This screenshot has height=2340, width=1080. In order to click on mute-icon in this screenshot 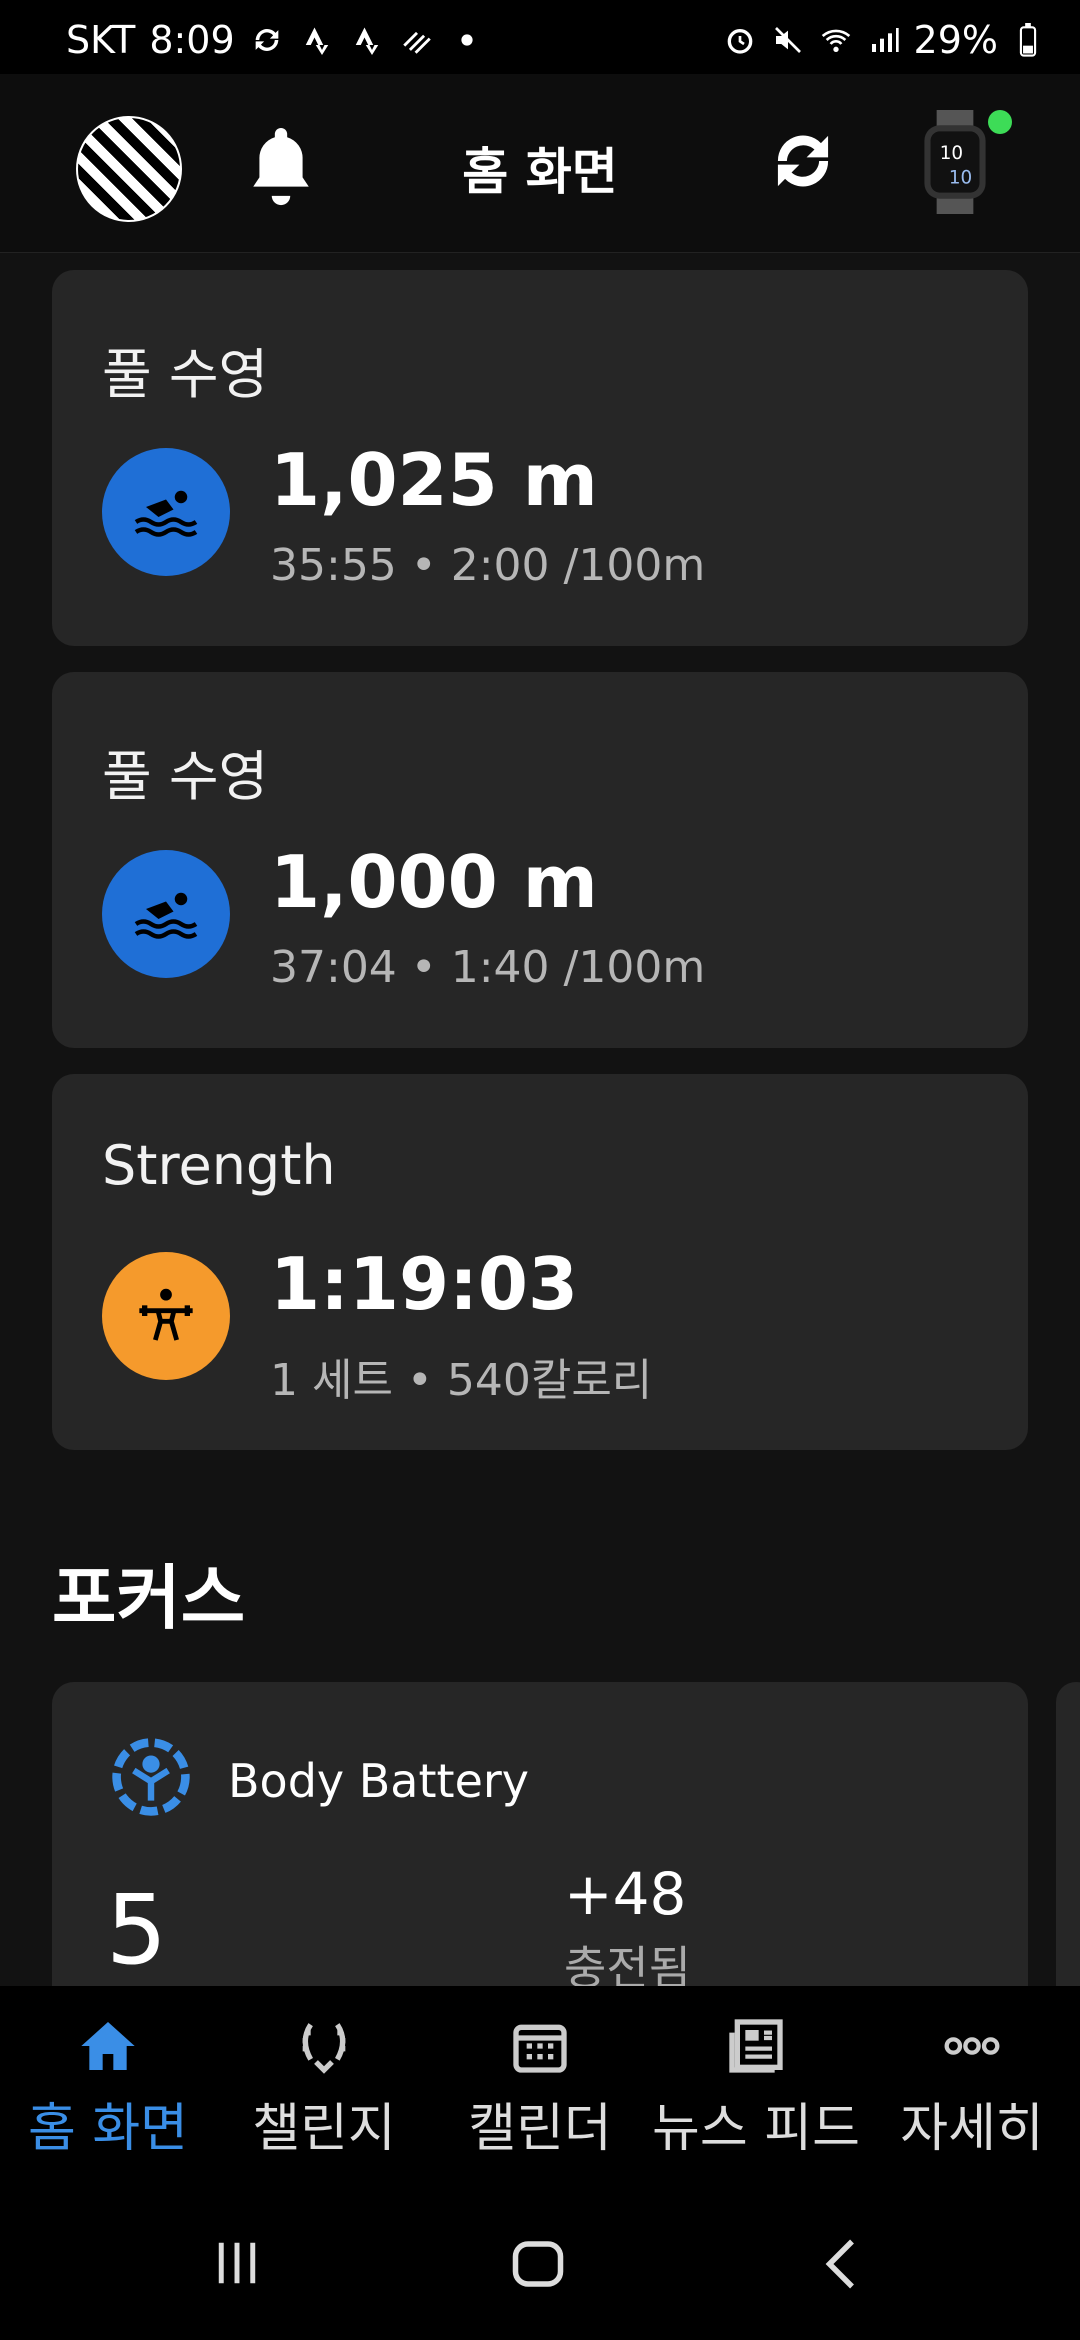, I will do `click(788, 40)`.